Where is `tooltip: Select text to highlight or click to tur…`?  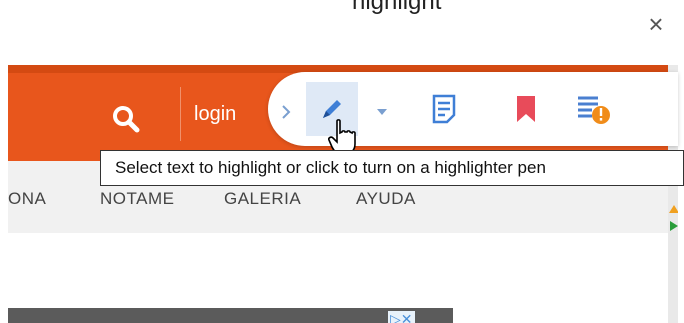 tooltip: Select text to highlight or click to tur… is located at coordinates (392, 168).